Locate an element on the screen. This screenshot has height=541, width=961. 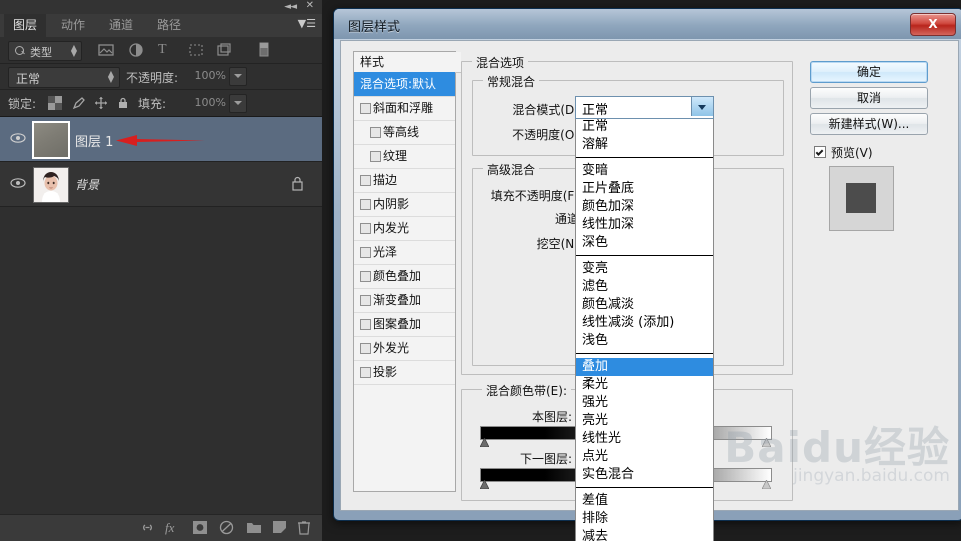
opacity-dropdown-button is located at coordinates (238, 76).